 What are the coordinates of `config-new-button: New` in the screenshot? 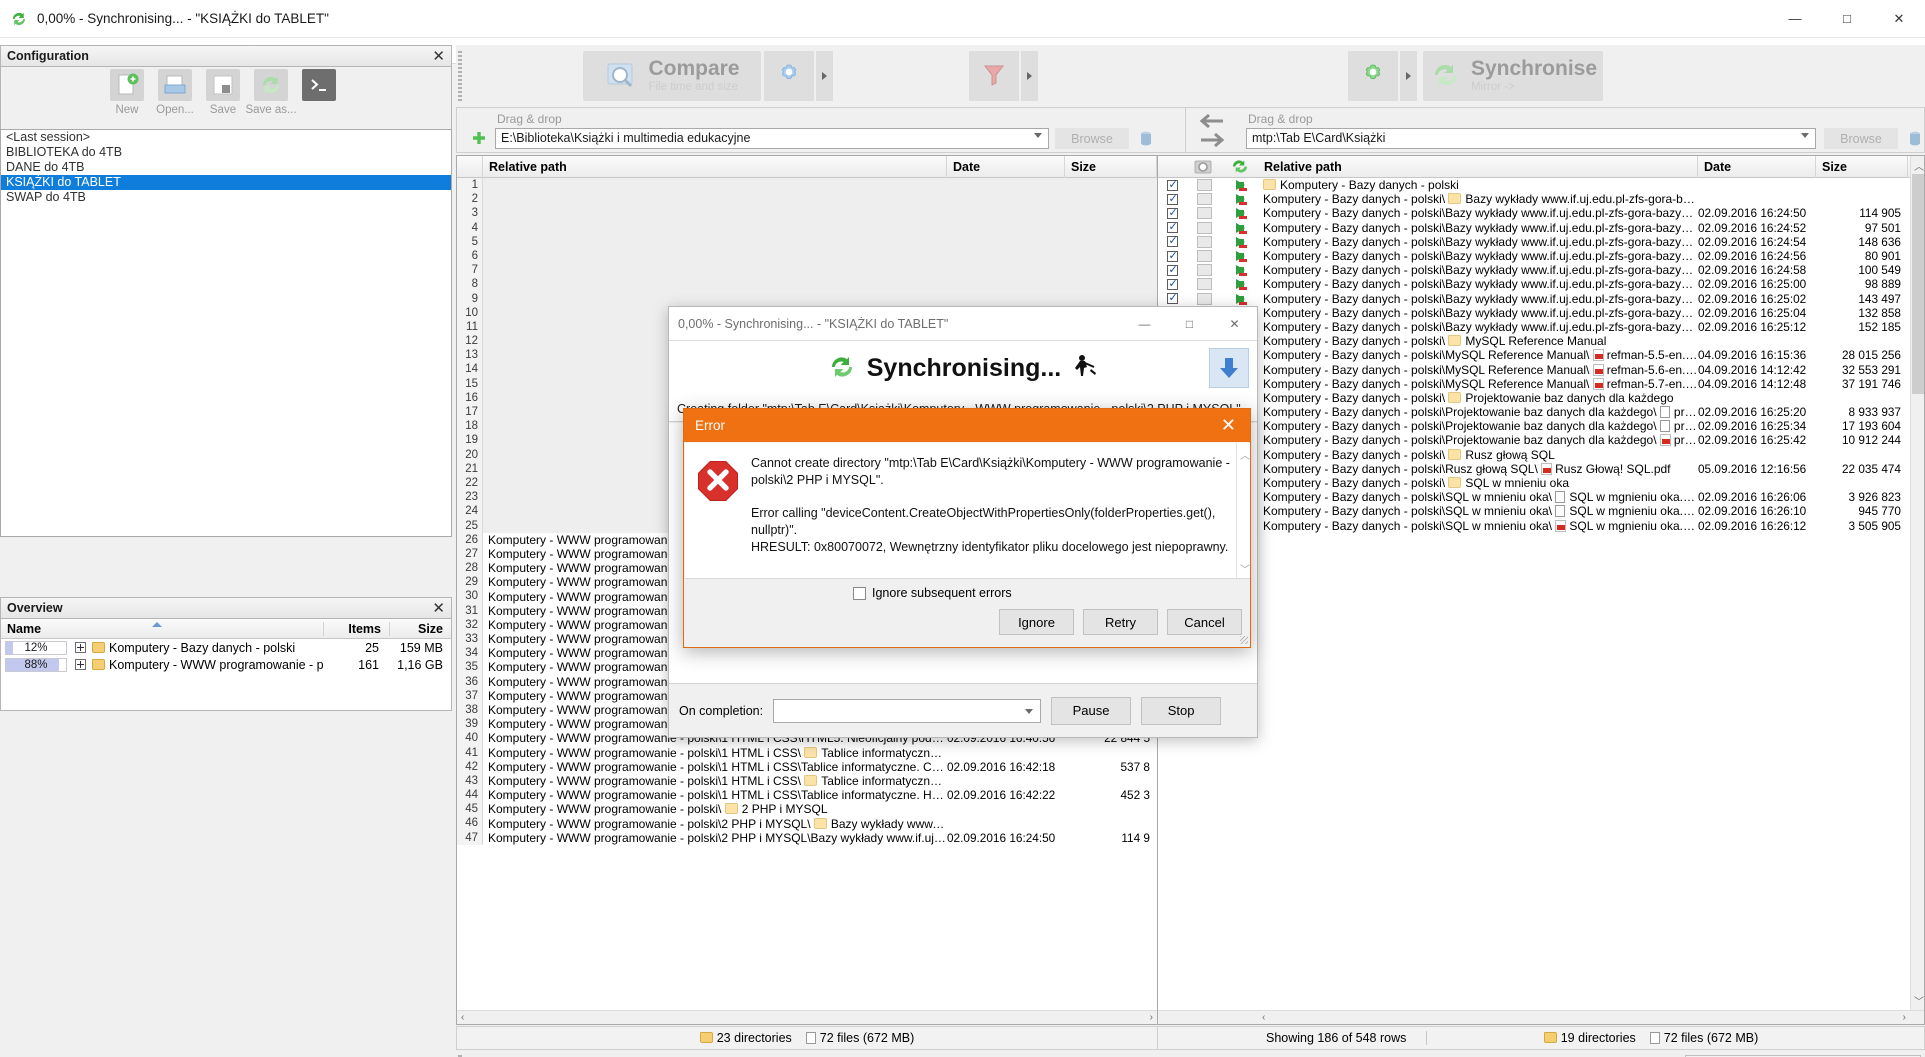 It's located at (127, 98).